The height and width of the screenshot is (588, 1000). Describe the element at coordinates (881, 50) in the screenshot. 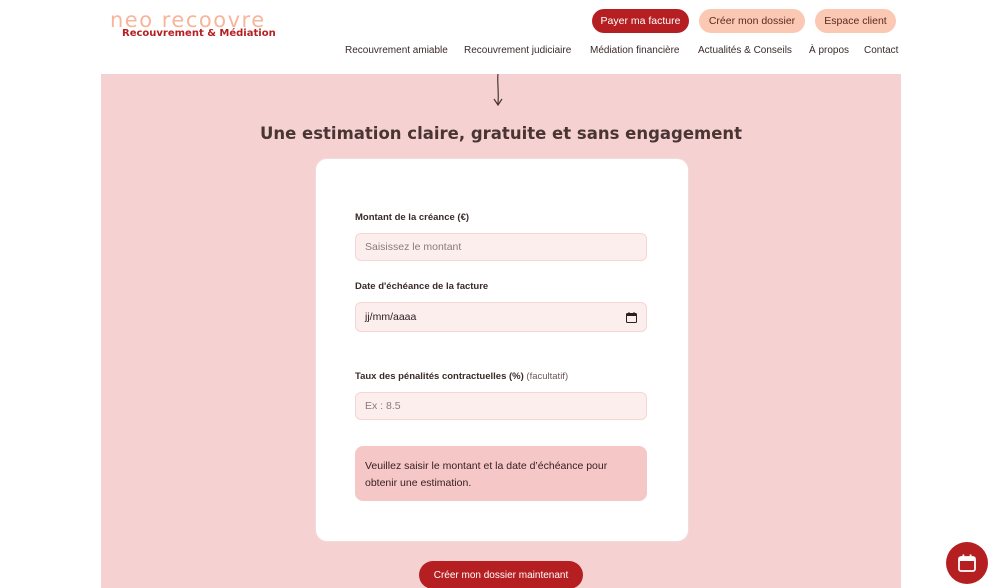

I see `nav-item-contact: Contact` at that location.